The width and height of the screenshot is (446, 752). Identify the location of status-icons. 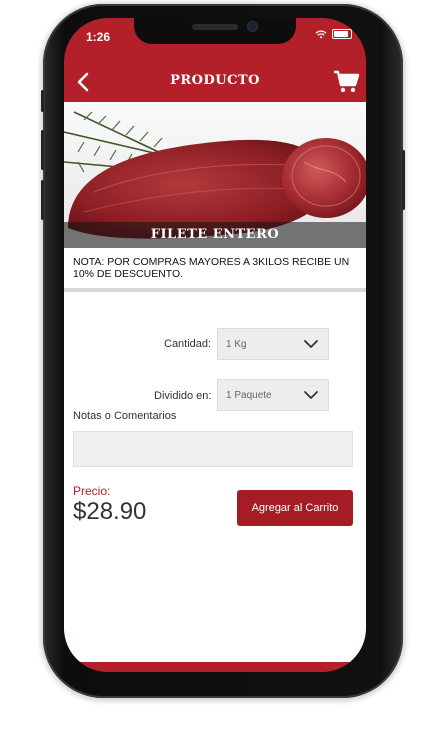
(333, 34).